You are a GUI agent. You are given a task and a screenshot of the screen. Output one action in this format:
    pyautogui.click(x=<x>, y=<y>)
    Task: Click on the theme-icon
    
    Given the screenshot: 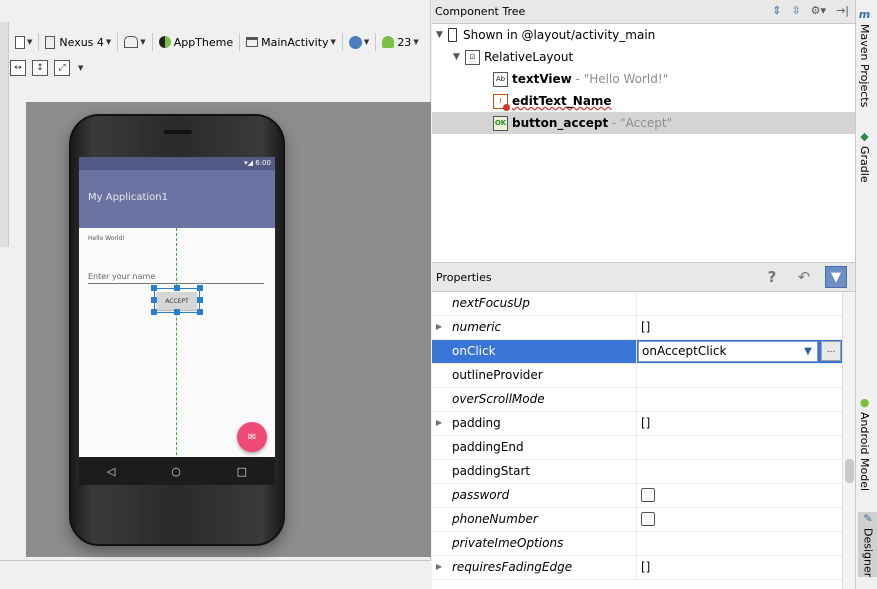 What is the action you would take?
    pyautogui.click(x=164, y=42)
    